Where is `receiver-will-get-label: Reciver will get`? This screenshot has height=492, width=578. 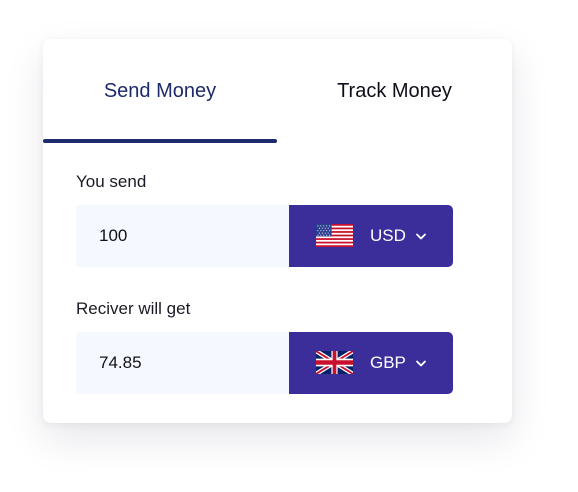 receiver-will-get-label: Reciver will get is located at coordinates (133, 308).